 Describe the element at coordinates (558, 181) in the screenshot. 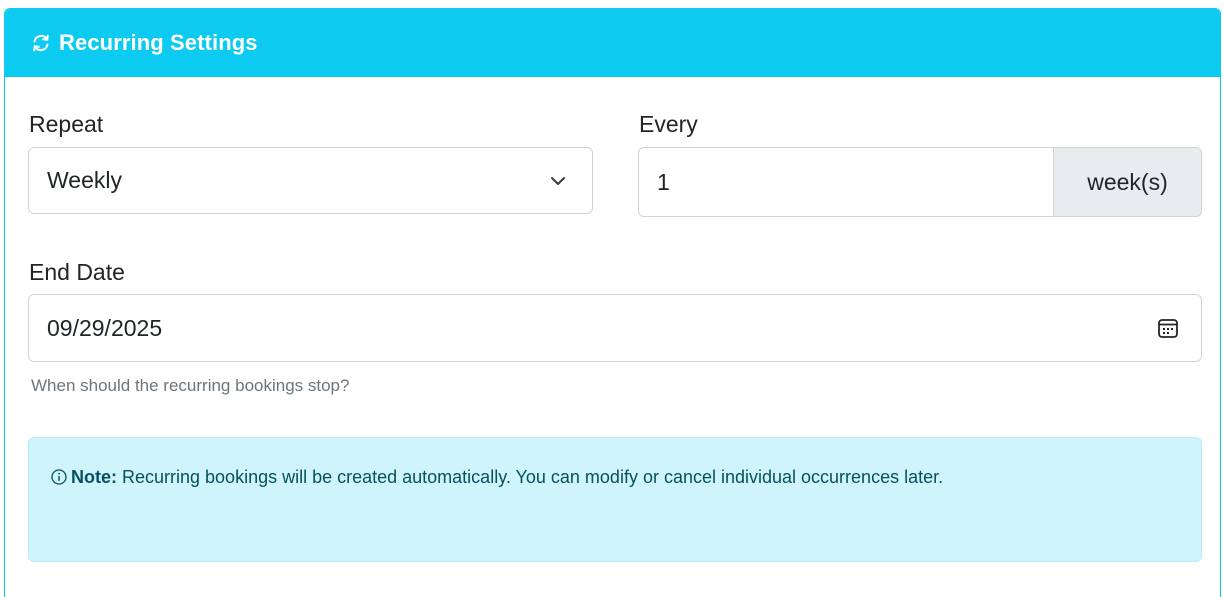

I see `chevron-down-icon` at that location.